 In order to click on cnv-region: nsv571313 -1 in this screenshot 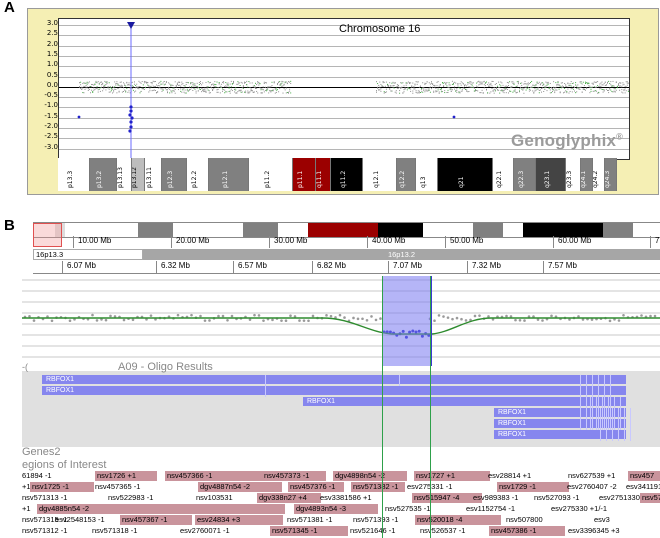, I will do `click(64, 498)`.